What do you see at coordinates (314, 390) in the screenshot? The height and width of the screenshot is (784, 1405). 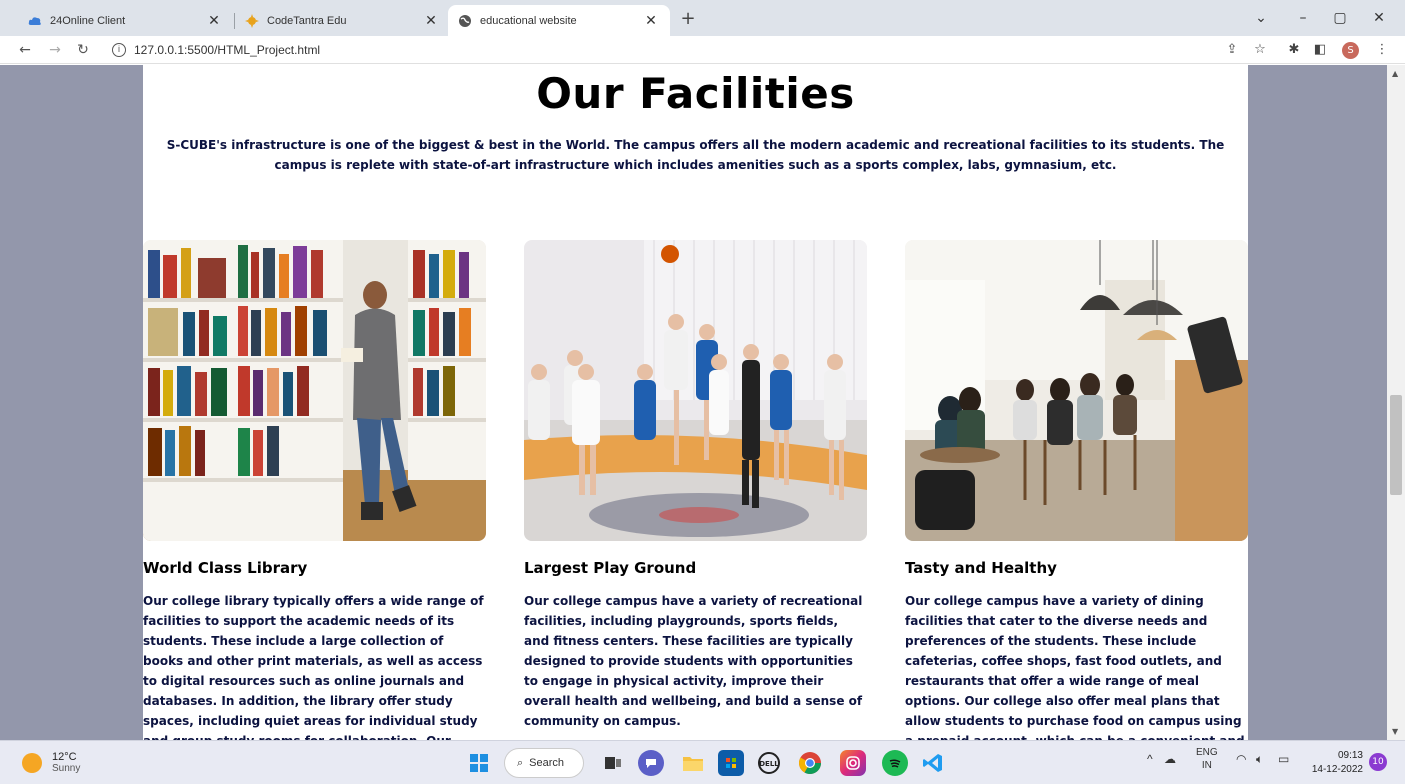 I see `library-photo` at bounding box center [314, 390].